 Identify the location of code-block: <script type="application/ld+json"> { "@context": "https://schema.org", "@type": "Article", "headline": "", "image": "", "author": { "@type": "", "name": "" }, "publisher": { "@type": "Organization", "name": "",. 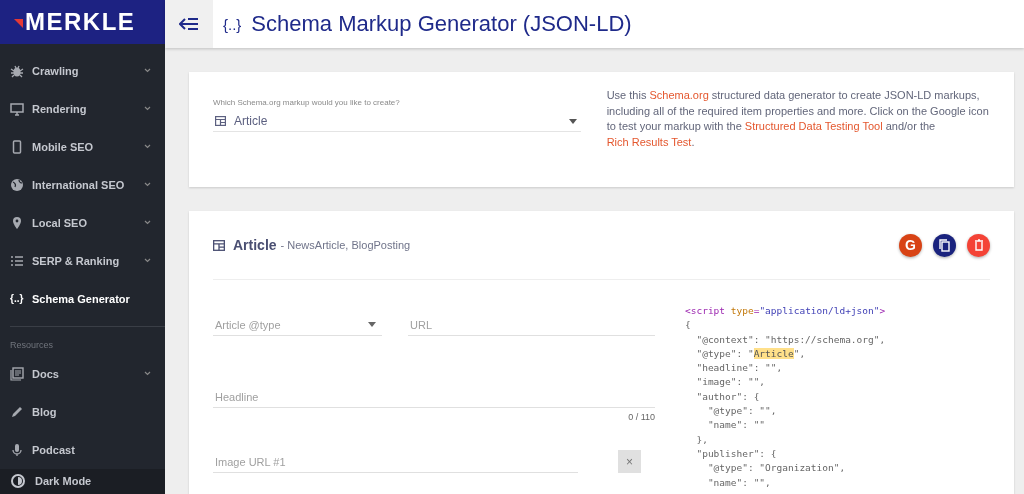
(785, 397).